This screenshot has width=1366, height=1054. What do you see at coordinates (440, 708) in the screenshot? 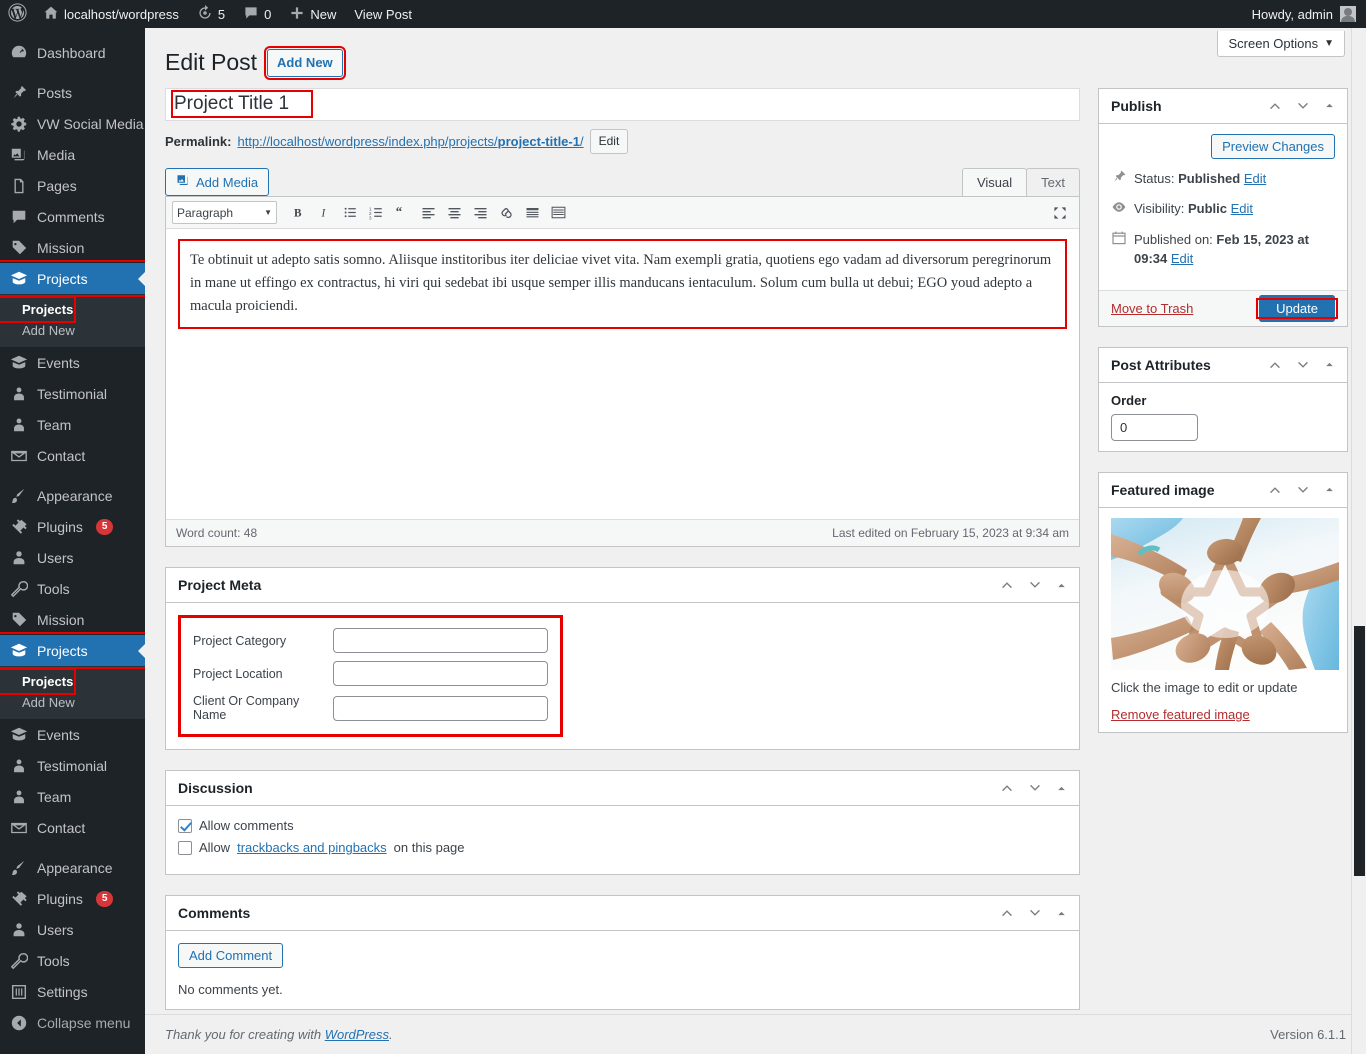
I see `client-company-input` at bounding box center [440, 708].